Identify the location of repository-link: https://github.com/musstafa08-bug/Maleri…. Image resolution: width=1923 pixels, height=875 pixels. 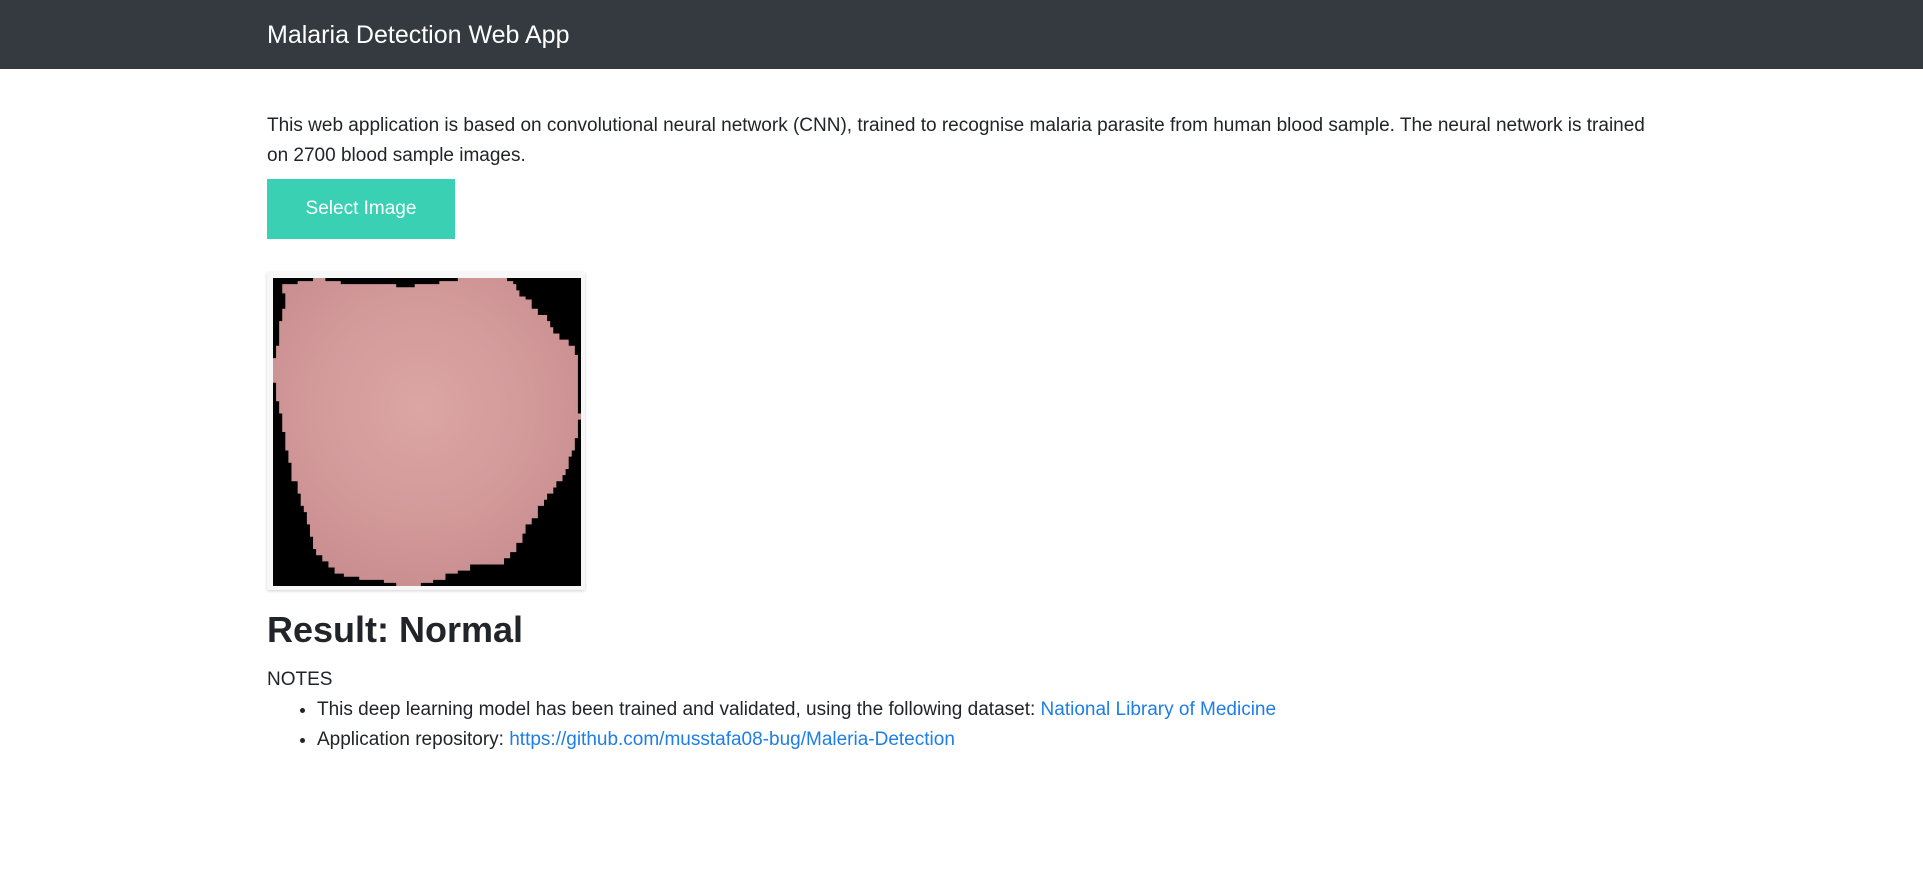
(732, 739).